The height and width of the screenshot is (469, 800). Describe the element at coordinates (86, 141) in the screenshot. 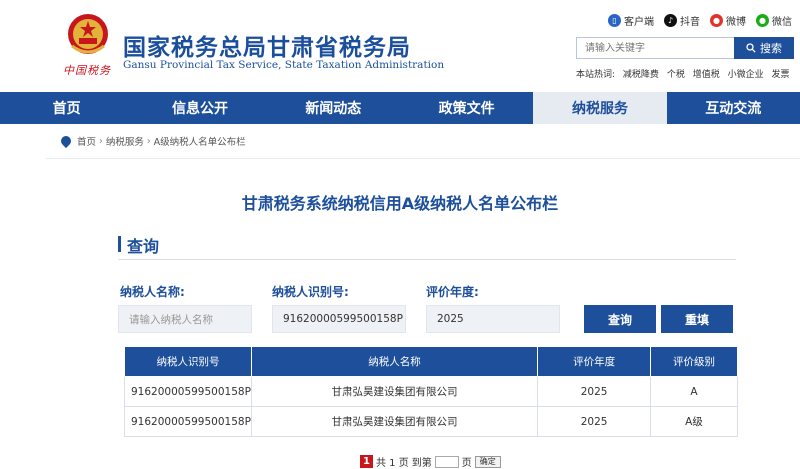

I see `breadcrumb-home: 首页` at that location.